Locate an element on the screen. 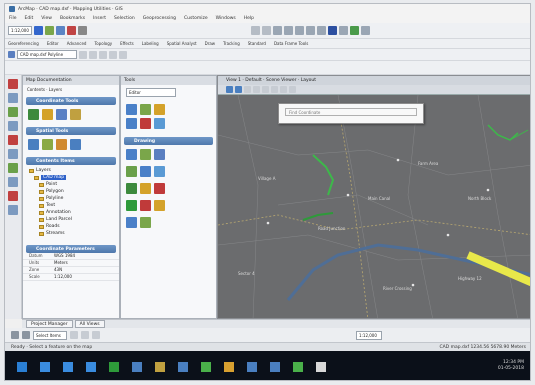 This screenshot has height=385, width=535. italic-icon is located at coordinates (96, 335).